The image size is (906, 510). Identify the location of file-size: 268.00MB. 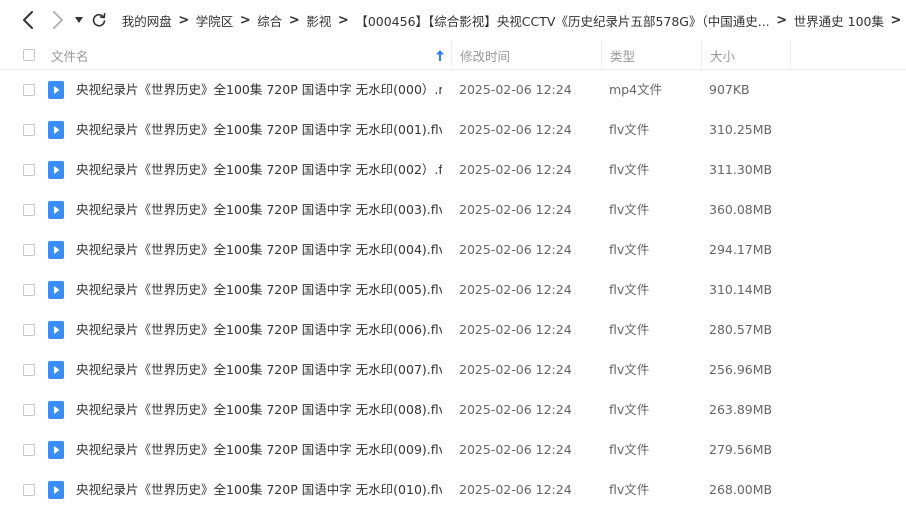
(741, 489).